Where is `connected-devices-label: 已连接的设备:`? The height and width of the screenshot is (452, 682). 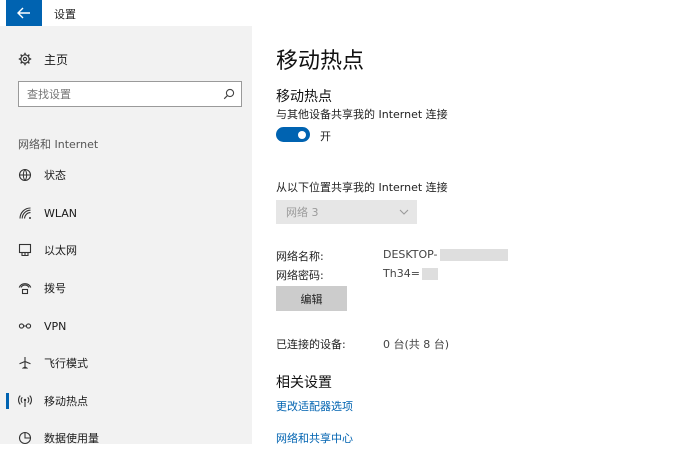 connected-devices-label: 已连接的设备: is located at coordinates (311, 344).